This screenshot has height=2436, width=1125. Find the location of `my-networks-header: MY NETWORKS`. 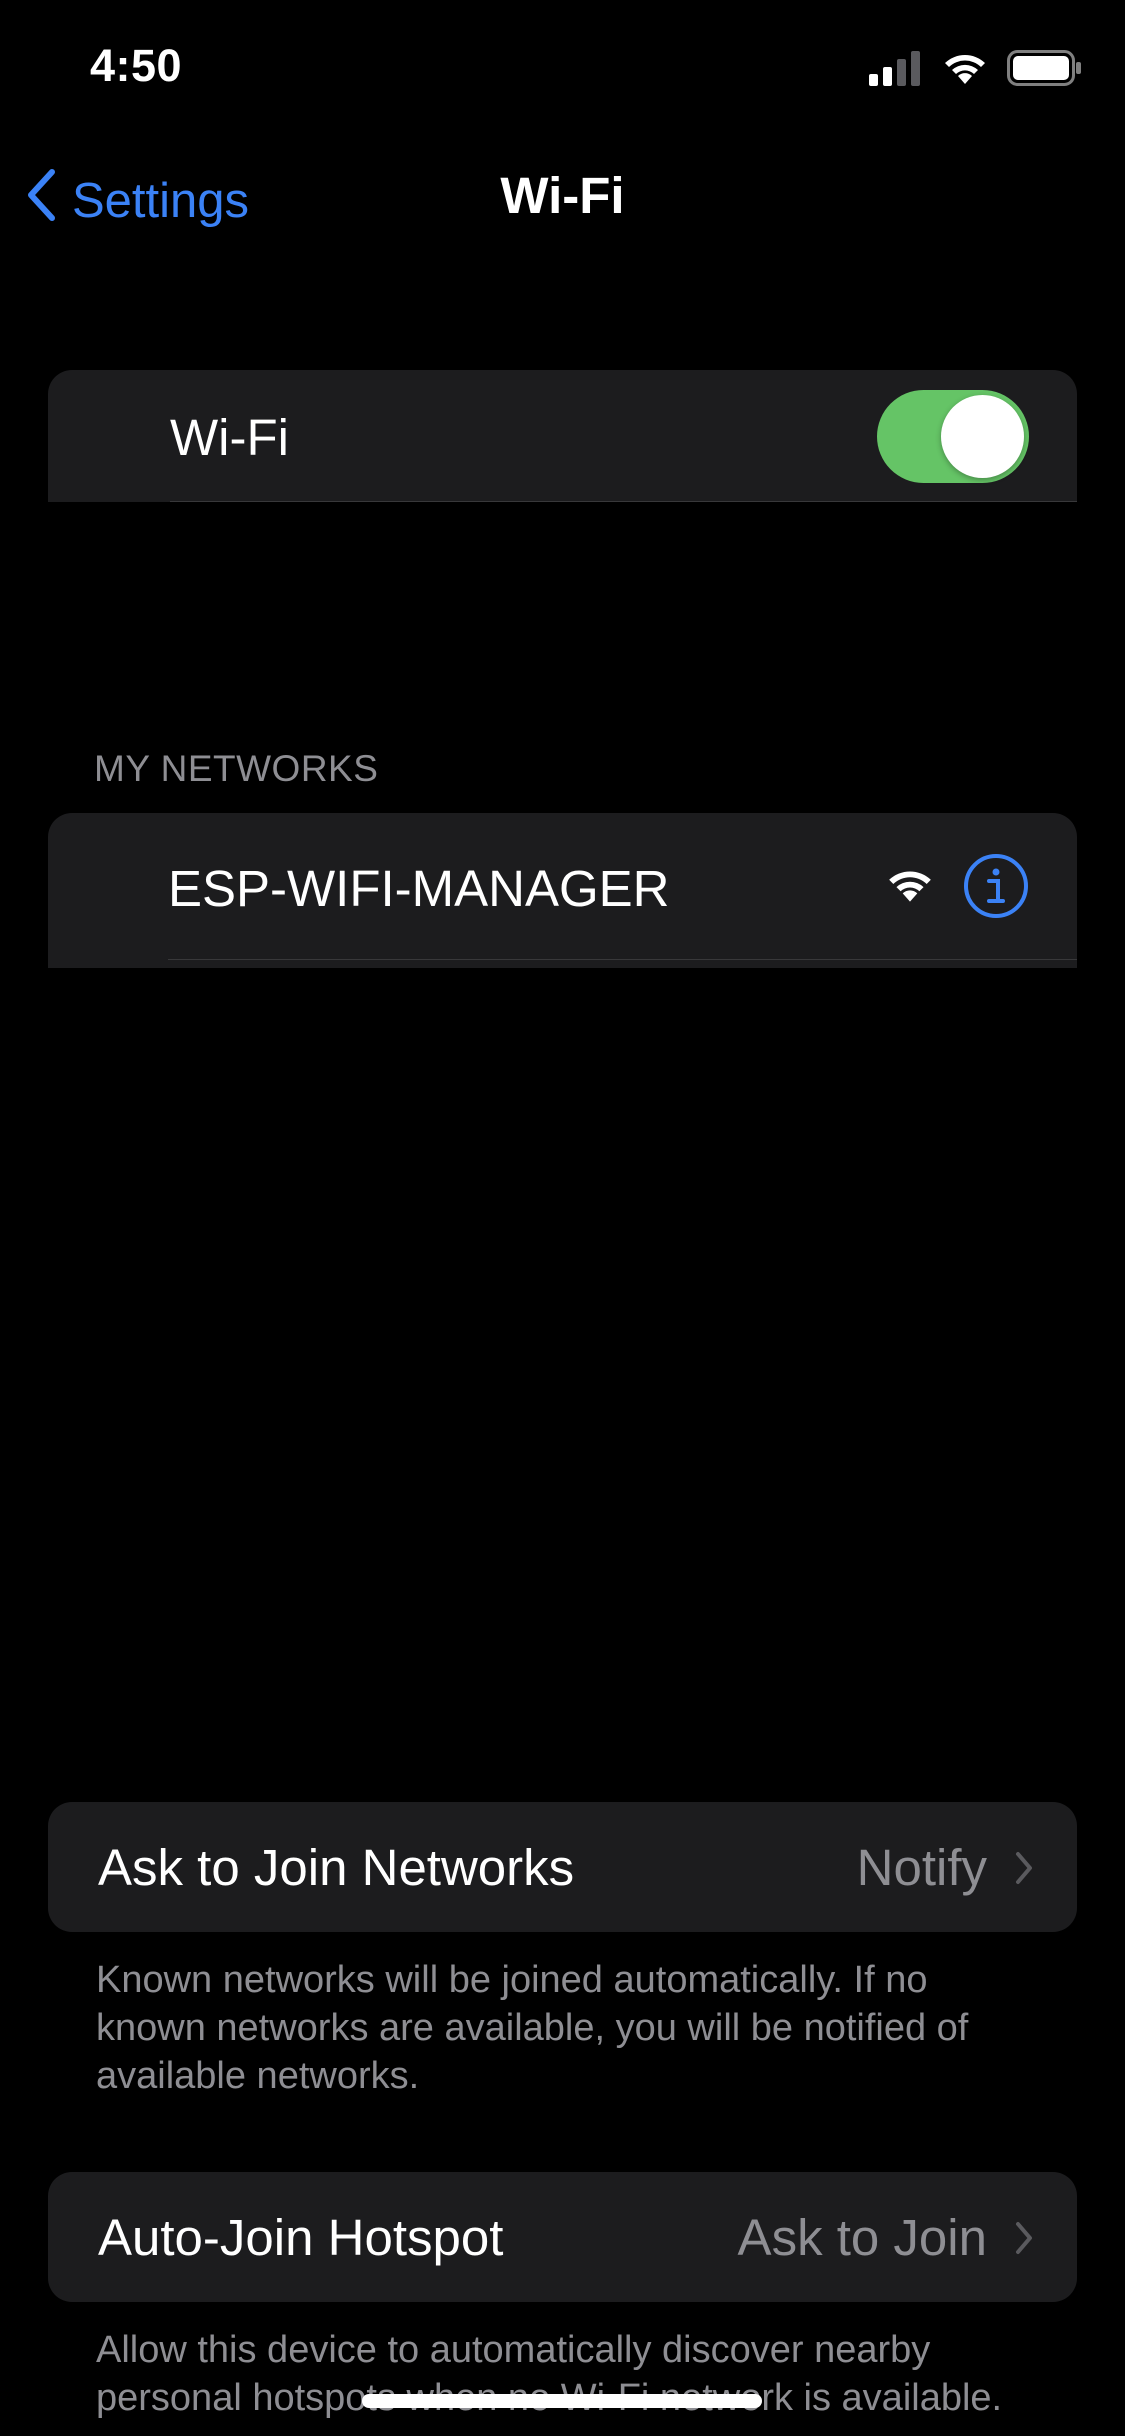

my-networks-header: MY NETWORKS is located at coordinates (236, 768).